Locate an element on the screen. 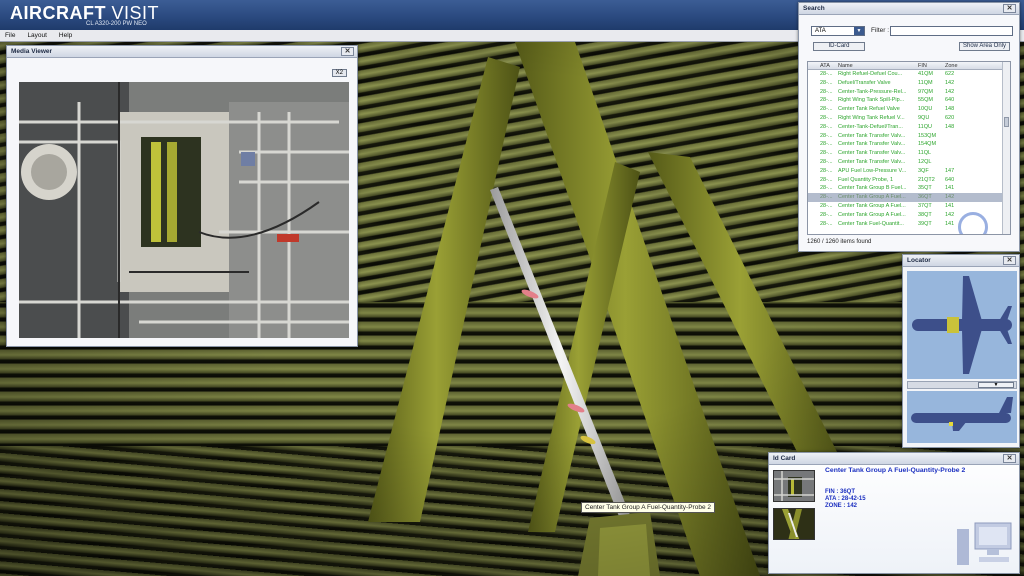  computer-icon is located at coordinates (984, 543).